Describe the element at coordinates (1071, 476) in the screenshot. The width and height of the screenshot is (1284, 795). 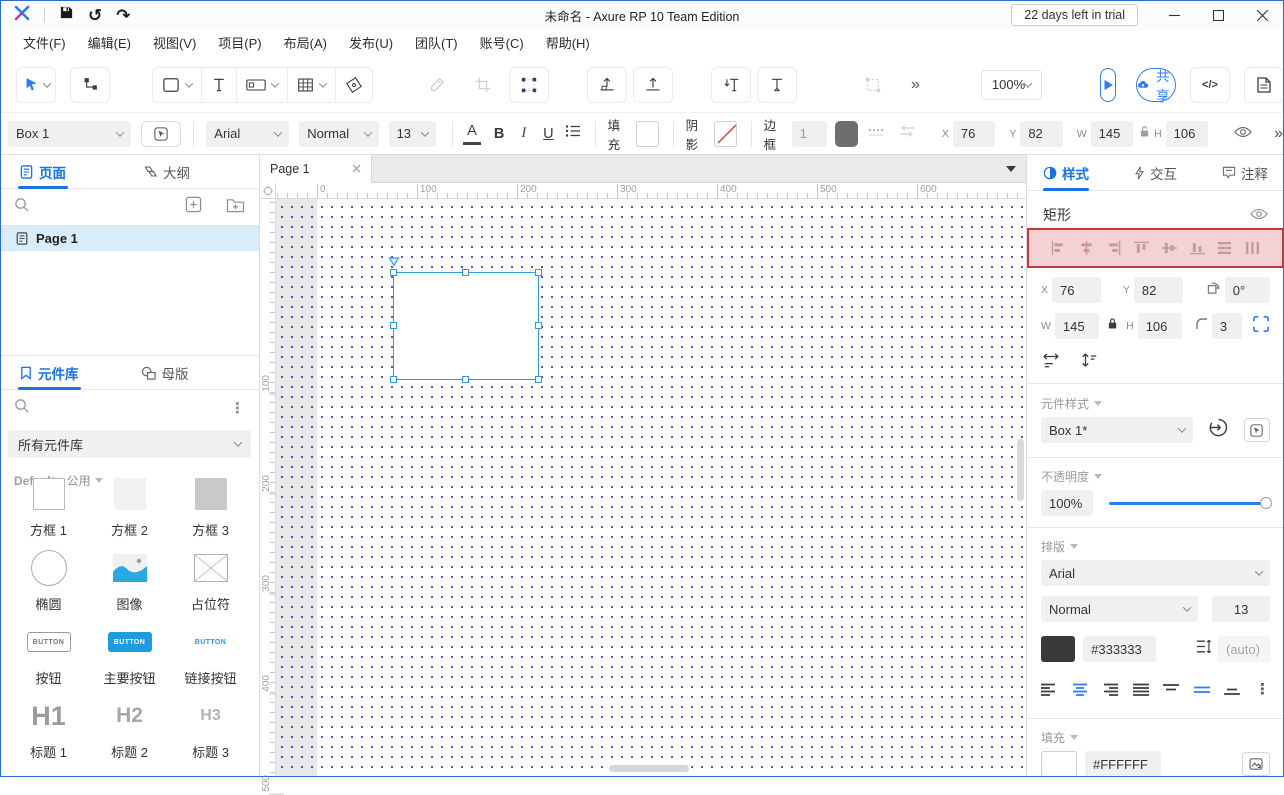
I see `opacity-section-label: 不透明度` at that location.